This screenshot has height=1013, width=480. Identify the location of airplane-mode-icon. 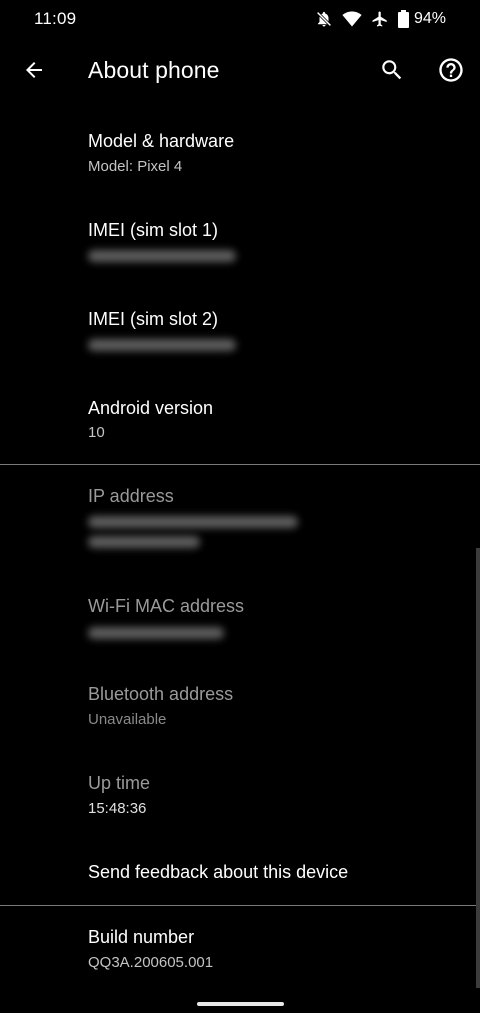
(380, 19).